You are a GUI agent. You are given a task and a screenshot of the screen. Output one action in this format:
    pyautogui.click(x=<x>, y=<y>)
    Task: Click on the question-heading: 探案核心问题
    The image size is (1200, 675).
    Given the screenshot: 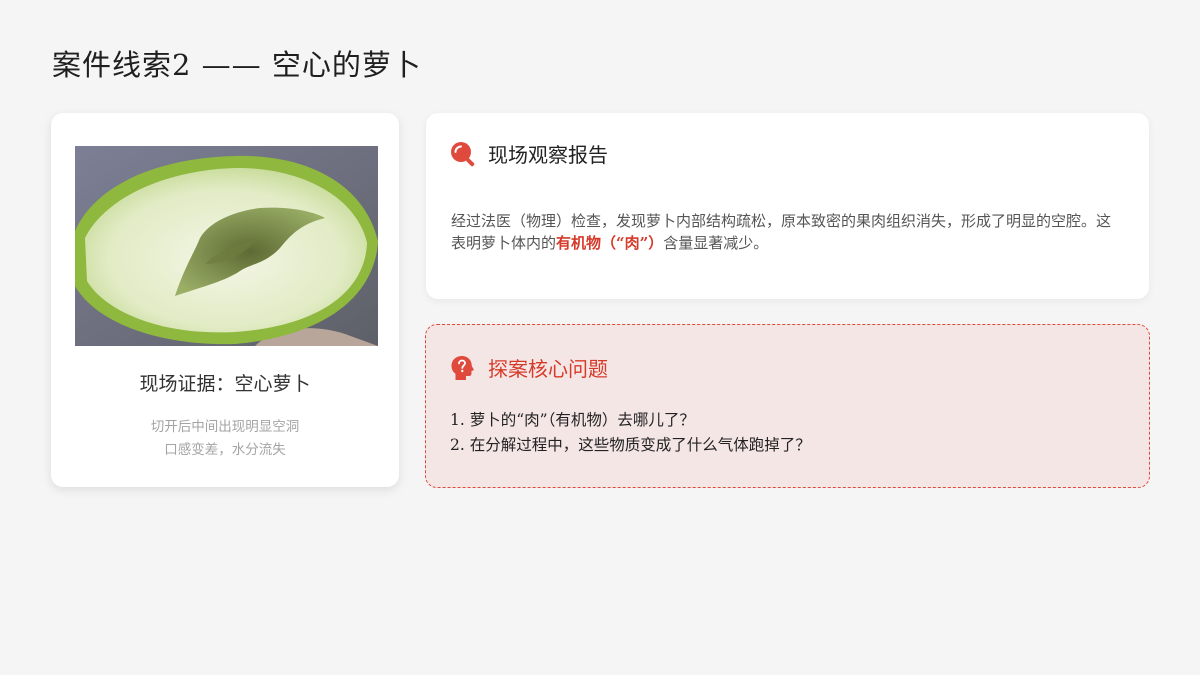 What is the action you would take?
    pyautogui.click(x=548, y=369)
    